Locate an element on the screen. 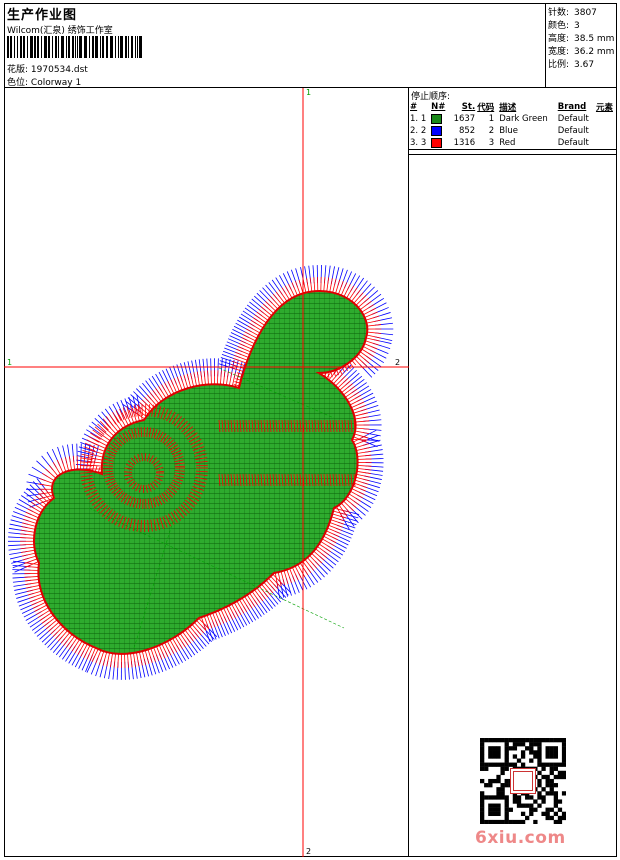 The image size is (620, 860). axis-label-top: 1 is located at coordinates (309, 92).